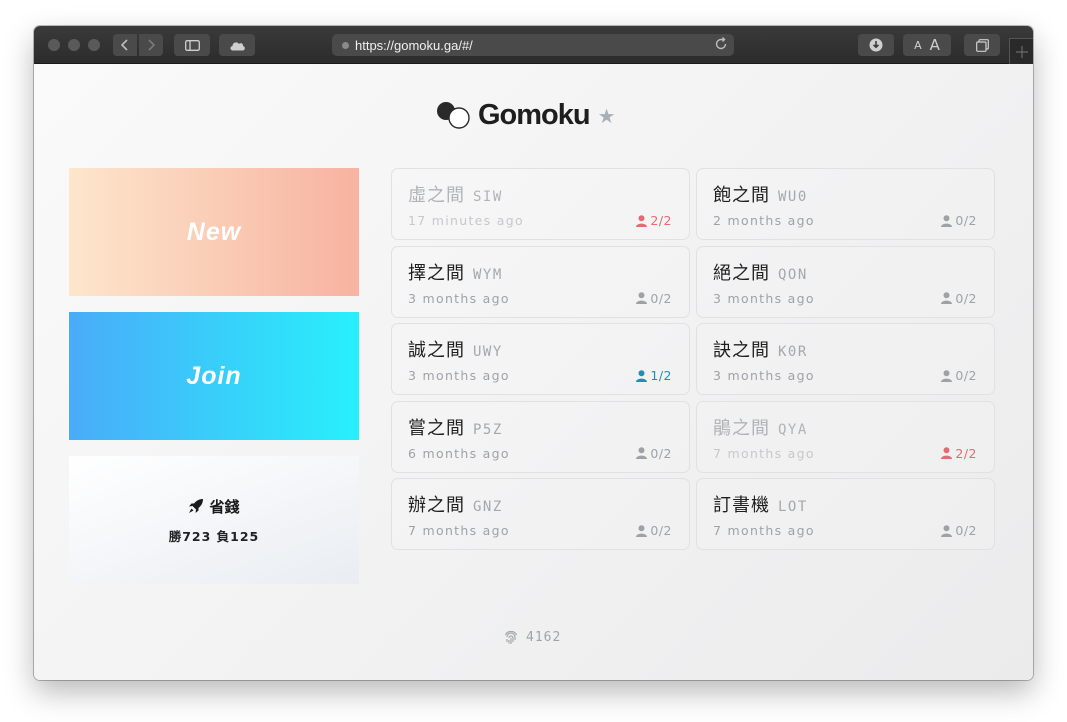 This screenshot has height=722, width=1067. Describe the element at coordinates (661, 375) in the screenshot. I see `player-count-text: 1/2` at that location.